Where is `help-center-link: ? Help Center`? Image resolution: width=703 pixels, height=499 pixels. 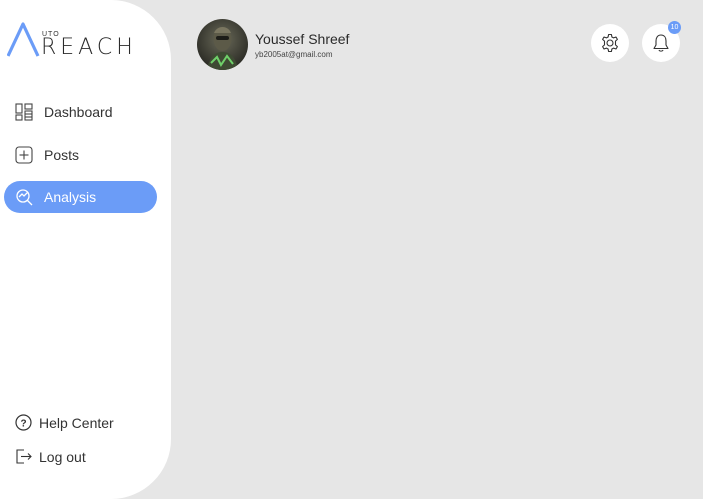
help-center-link: ? Help Center is located at coordinates (64, 422).